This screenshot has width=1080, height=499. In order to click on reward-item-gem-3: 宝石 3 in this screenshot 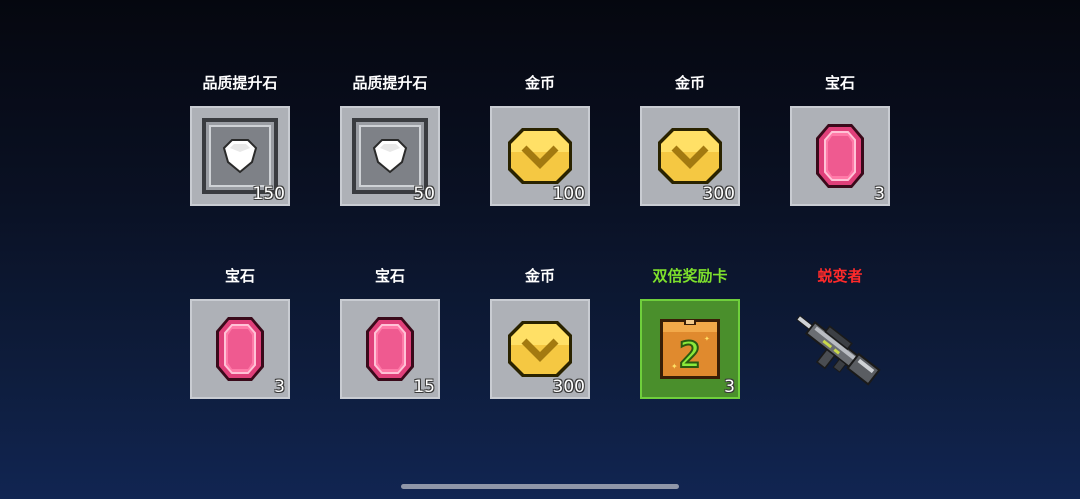, I will do `click(840, 144)`.